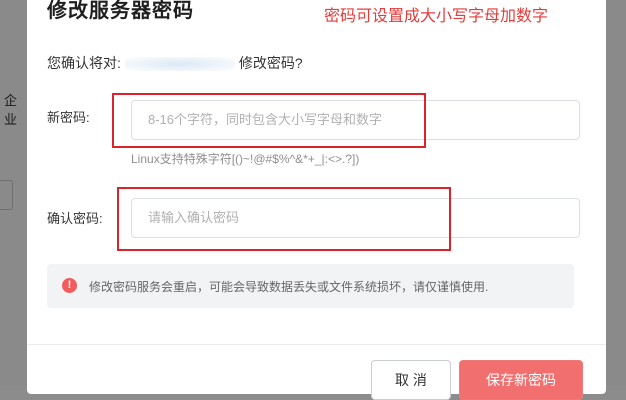 This screenshot has height=400, width=626. I want to click on new-password-hint: Linux支持特殊字符[()~!@#$%^&*+_|:<>.?]), so click(245, 159).